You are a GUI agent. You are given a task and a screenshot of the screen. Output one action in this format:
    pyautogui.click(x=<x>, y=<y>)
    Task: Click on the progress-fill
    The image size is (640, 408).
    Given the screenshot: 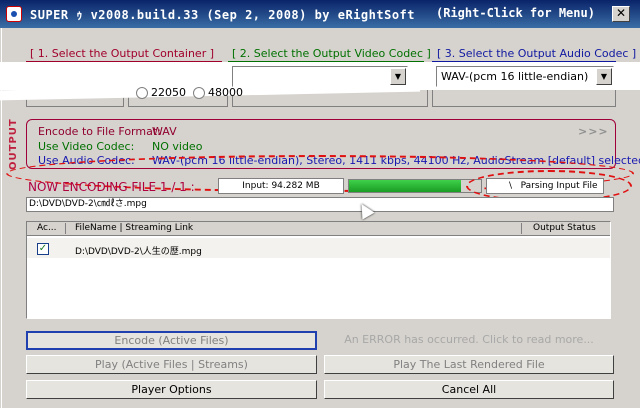 What is the action you would take?
    pyautogui.click(x=405, y=186)
    